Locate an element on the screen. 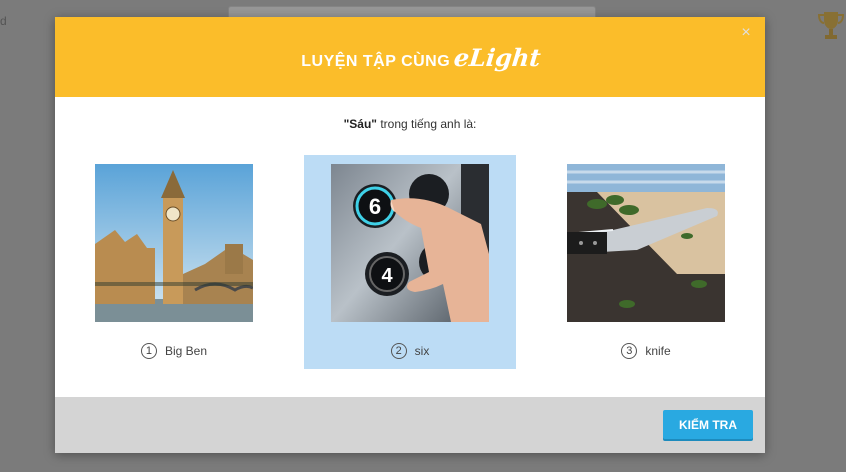 The width and height of the screenshot is (846, 472). answer-option-2-label: 2 six is located at coordinates (410, 351).